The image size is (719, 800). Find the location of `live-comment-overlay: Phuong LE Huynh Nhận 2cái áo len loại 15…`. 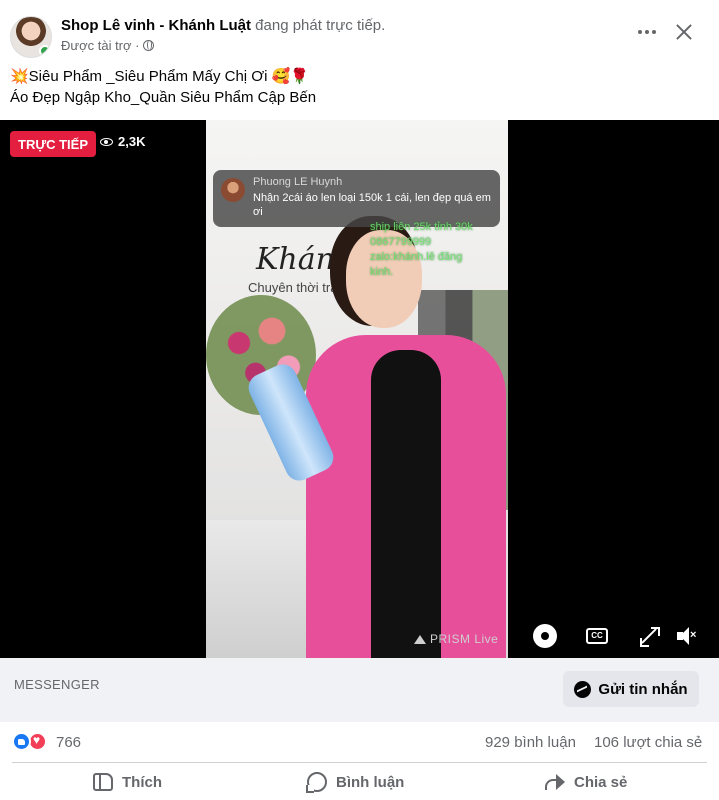

live-comment-overlay: Phuong LE Huynh Nhận 2cái áo len loại 15… is located at coordinates (356, 198).